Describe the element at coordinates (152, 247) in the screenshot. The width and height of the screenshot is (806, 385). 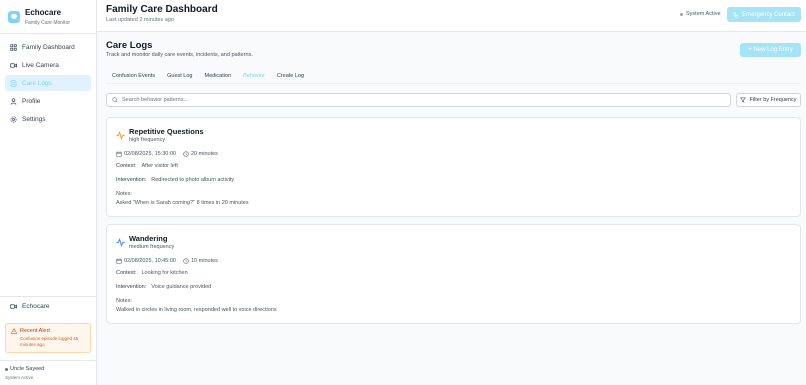
I see `frequency-label: medium frequency` at that location.